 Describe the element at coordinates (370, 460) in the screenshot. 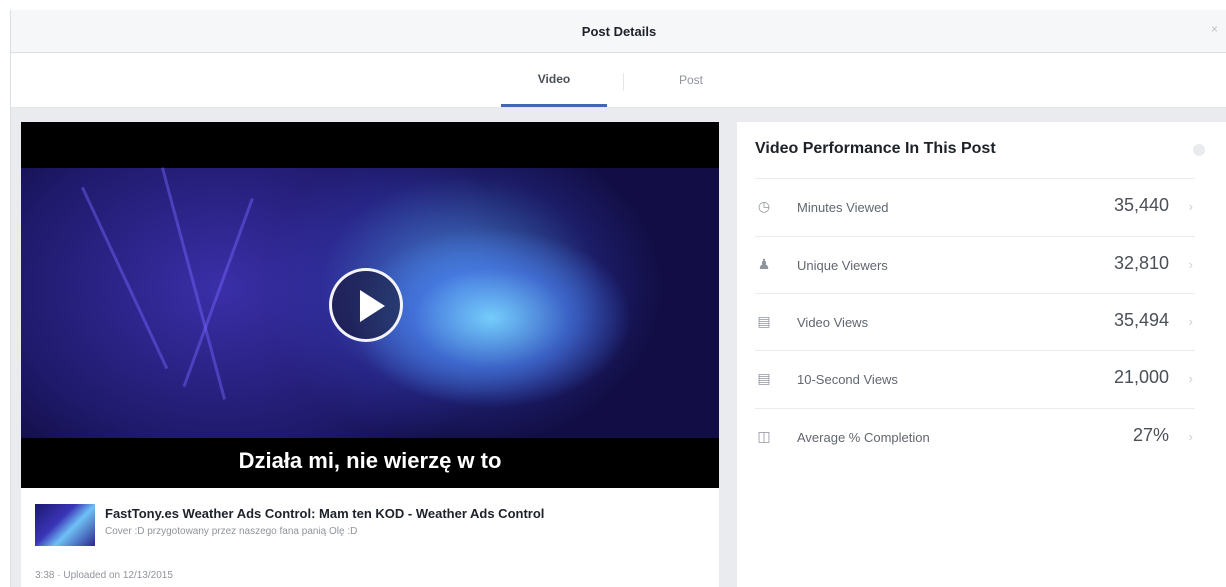

I see `video-subtitle: Działa mi, nie wierzę w to` at that location.